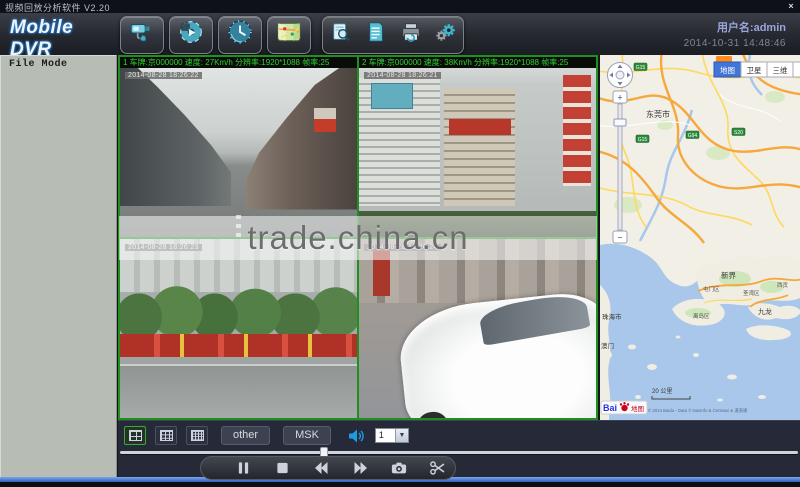  I want to click on layout-4x4-button, so click(197, 435).